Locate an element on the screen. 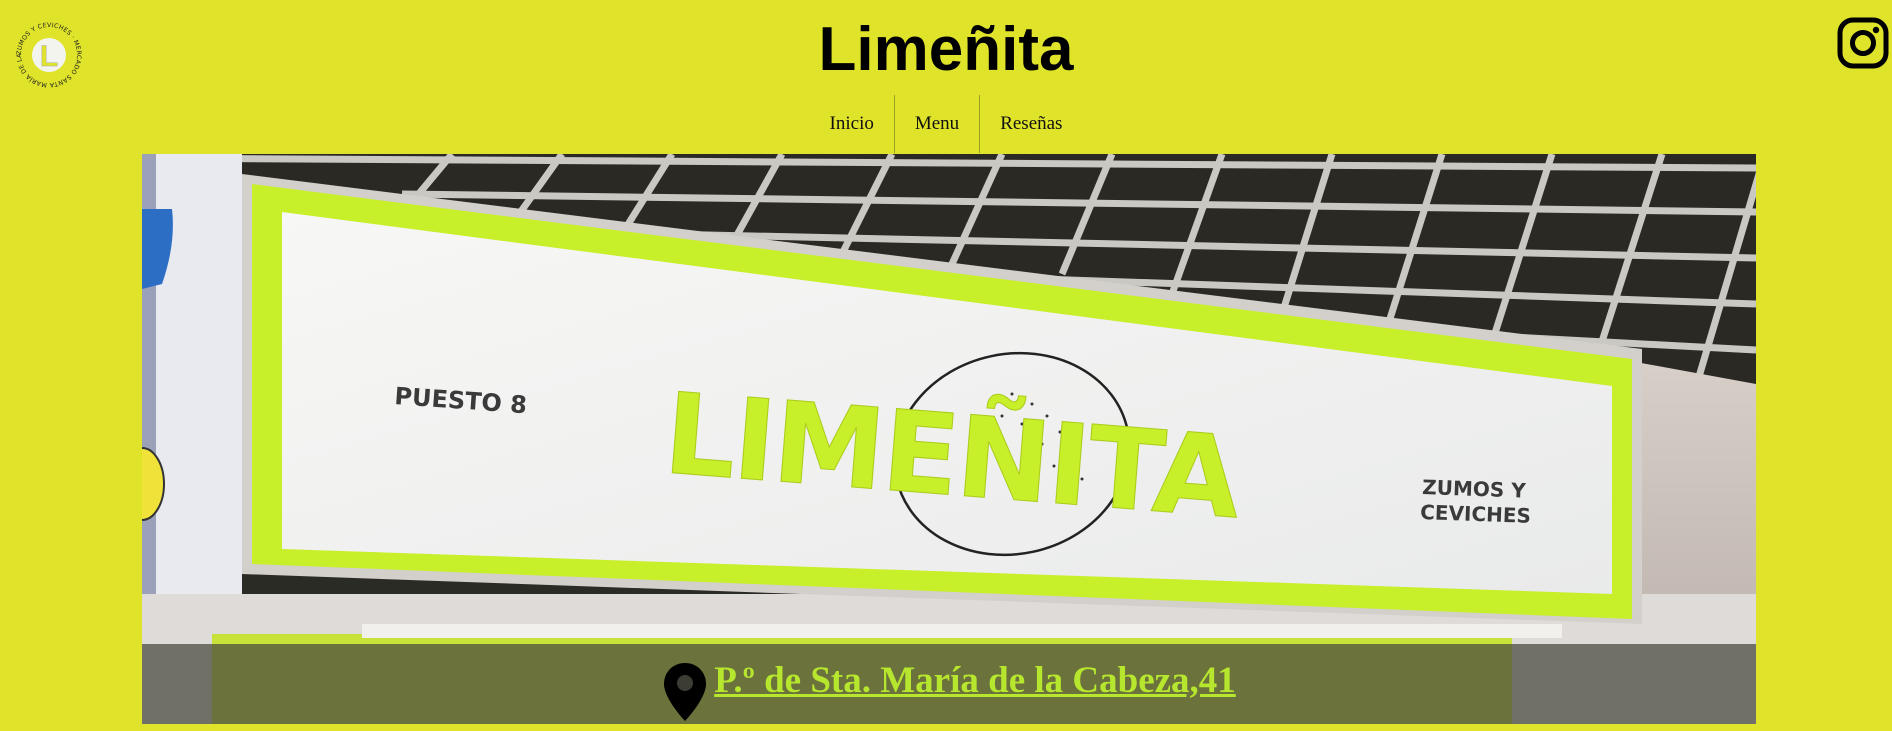 This screenshot has height=731, width=1892. address-bar: P.º de Sta. María de la Cabeza,41 is located at coordinates (949, 684).